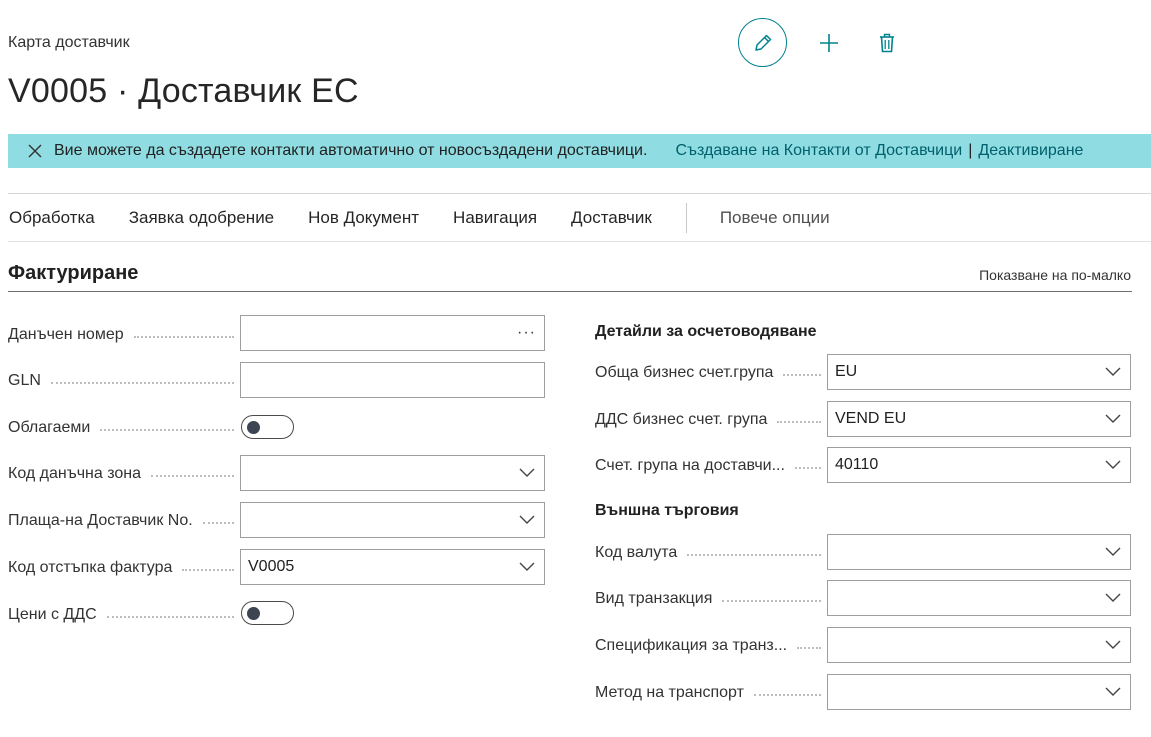 This screenshot has width=1151, height=737. Describe the element at coordinates (121, 521) in the screenshot. I see `pay-to-vendor-label: Плаща-на Доставчик No.` at that location.